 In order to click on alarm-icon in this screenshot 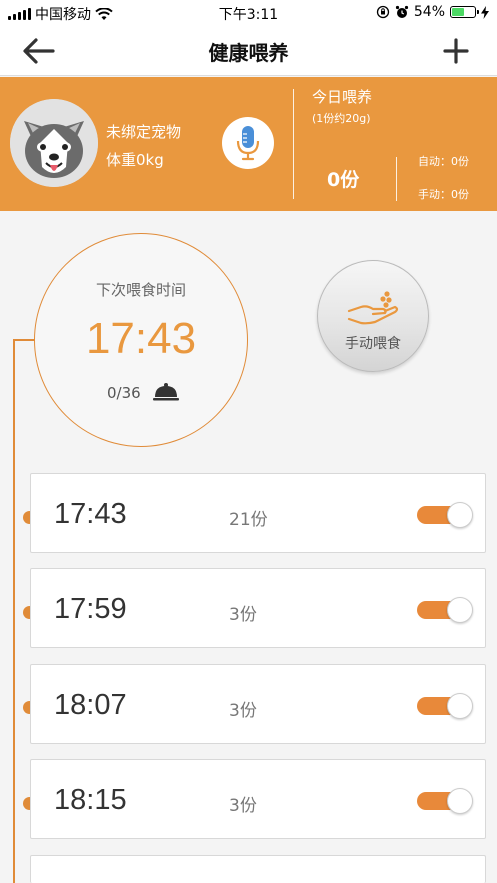, I will do `click(401, 11)`.